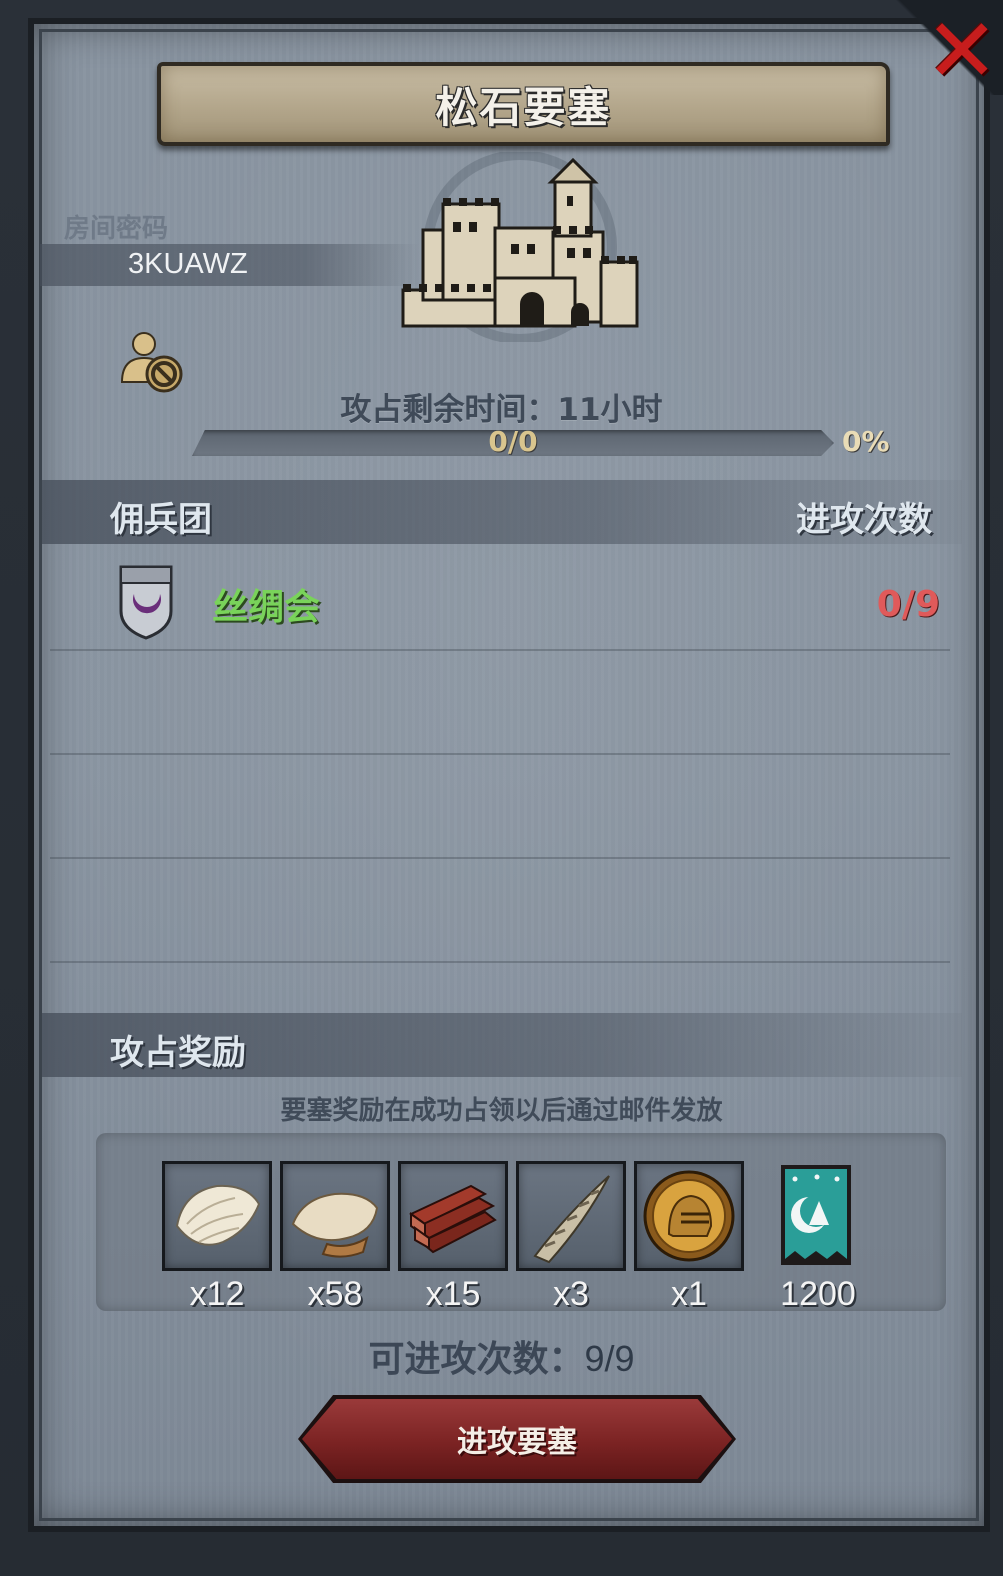 Image resolution: width=1003 pixels, height=1576 pixels. What do you see at coordinates (908, 604) in the screenshot?
I see `guild-attack-count: 0/9` at bounding box center [908, 604].